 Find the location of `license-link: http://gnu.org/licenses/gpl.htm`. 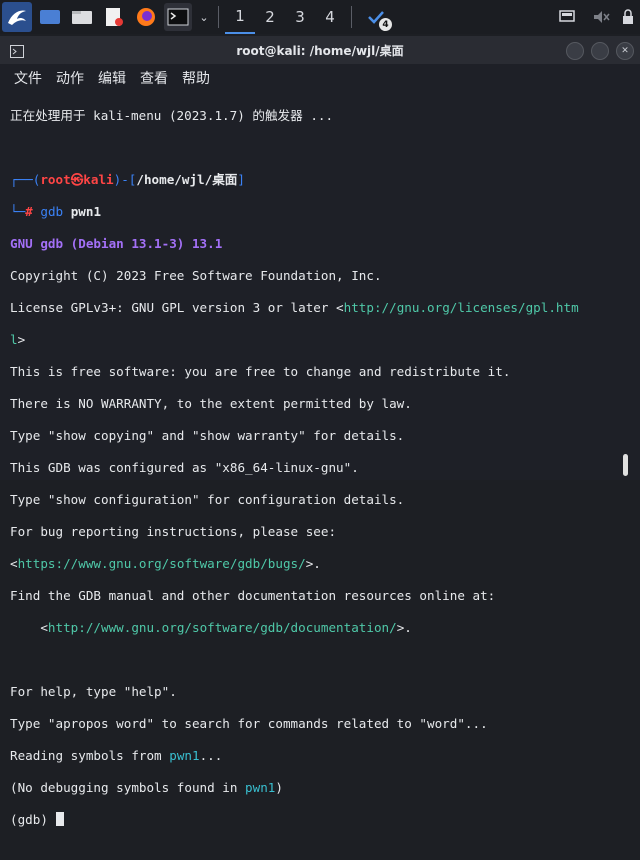

license-link: http://gnu.org/licenses/gpl.htm is located at coordinates (461, 307).